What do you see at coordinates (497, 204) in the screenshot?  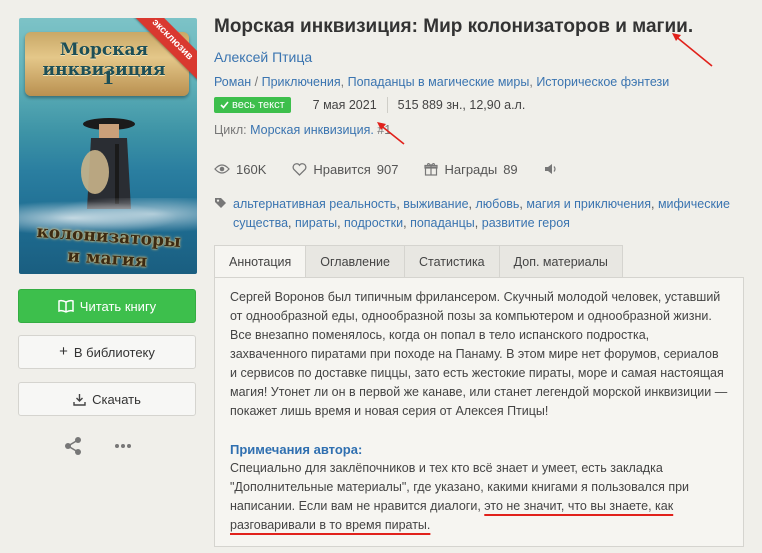 I see `tag-link: любовь` at bounding box center [497, 204].